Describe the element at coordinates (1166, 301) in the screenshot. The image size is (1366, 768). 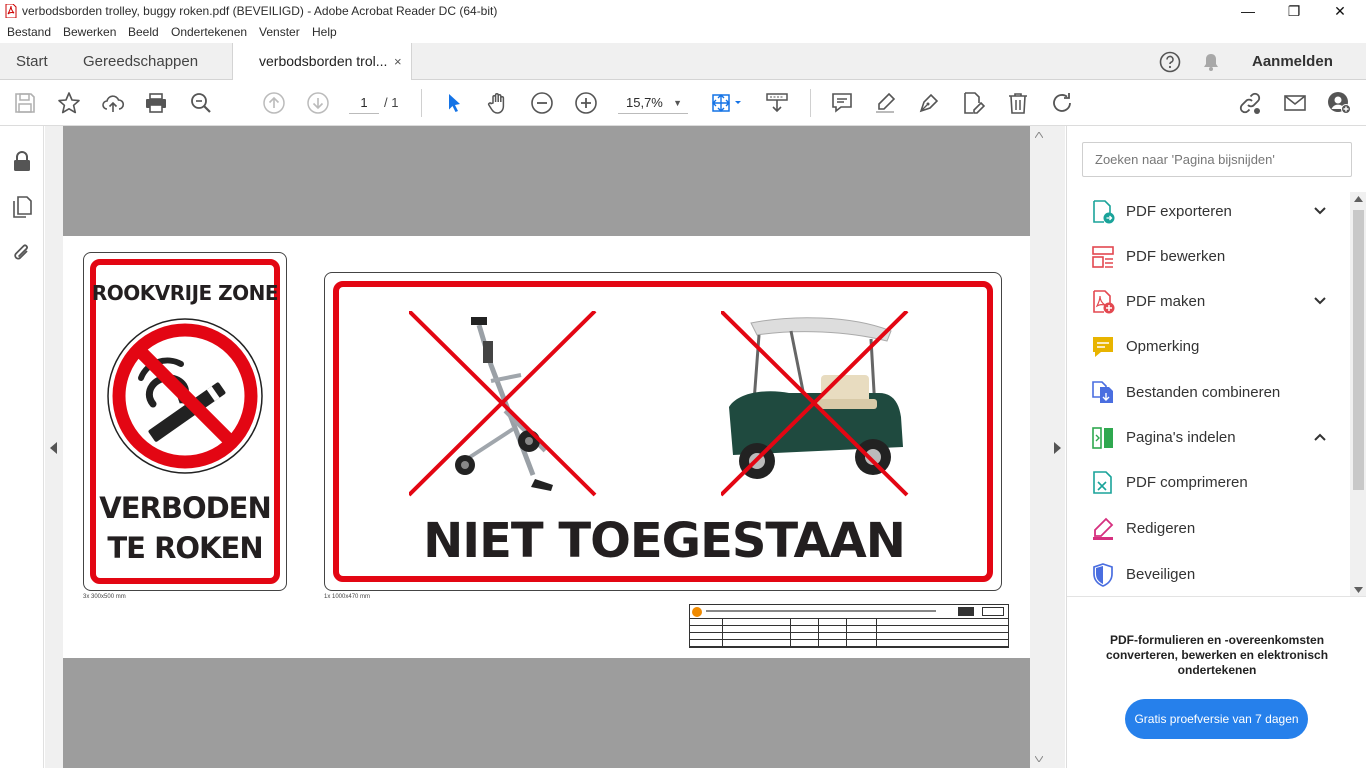
I see `tool-label: PDF maken` at that location.